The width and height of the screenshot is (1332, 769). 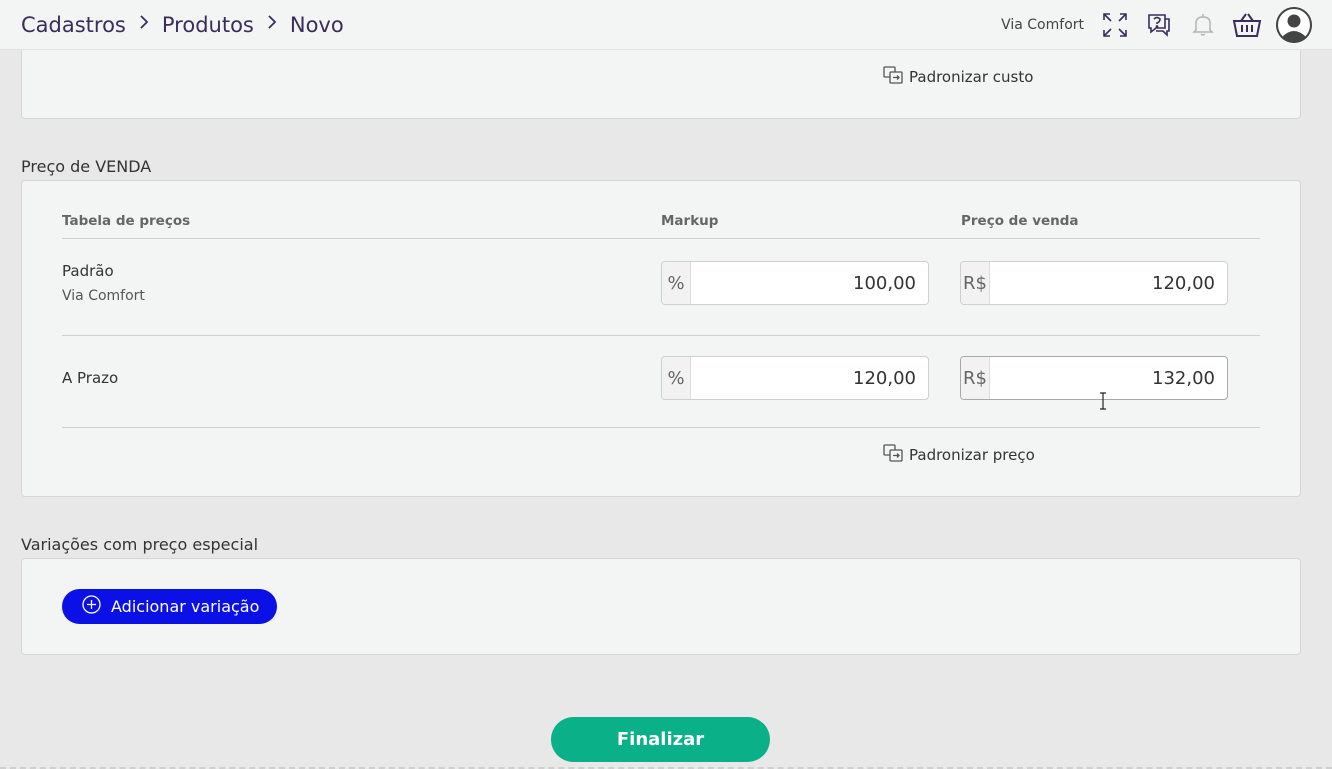 I want to click on add-variation-label: Adicionar variação, so click(x=185, y=606).